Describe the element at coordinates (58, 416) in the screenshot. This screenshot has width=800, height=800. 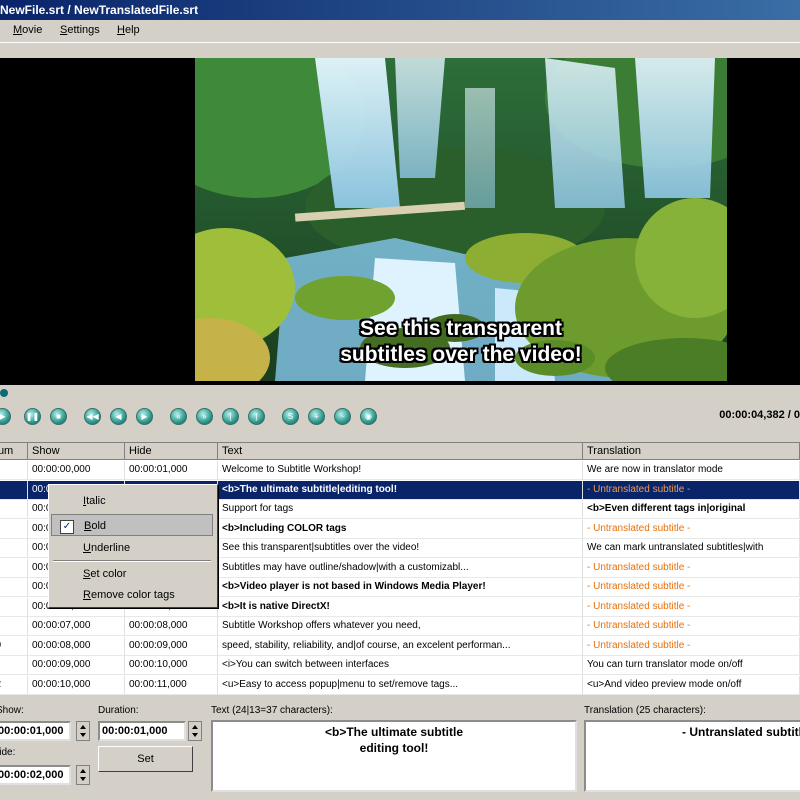
I see `stop-button: ■` at that location.